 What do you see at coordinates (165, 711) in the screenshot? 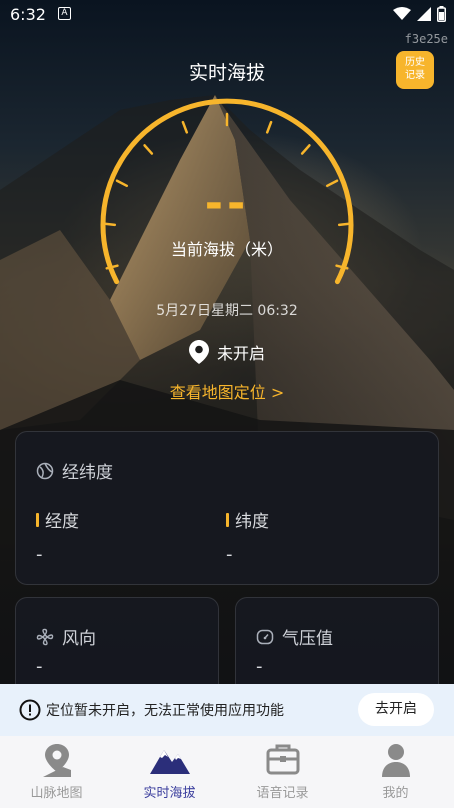
I see `notice-text: 定位暂未开启，无法正常使用应用功能` at bounding box center [165, 711].